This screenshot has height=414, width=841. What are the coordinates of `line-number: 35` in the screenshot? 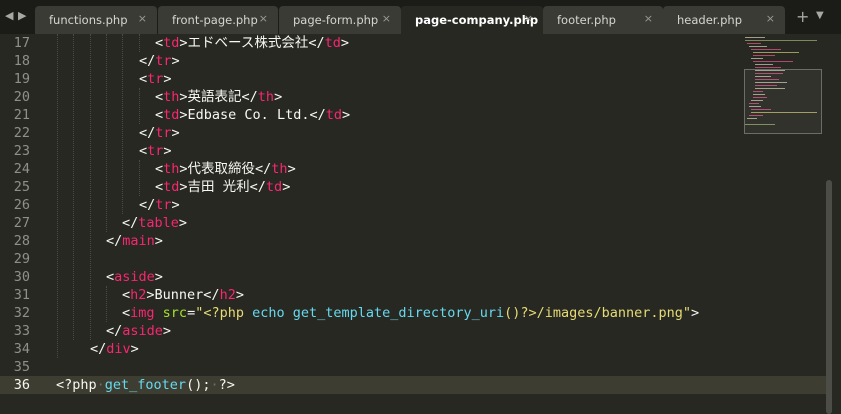 It's located at (21, 367).